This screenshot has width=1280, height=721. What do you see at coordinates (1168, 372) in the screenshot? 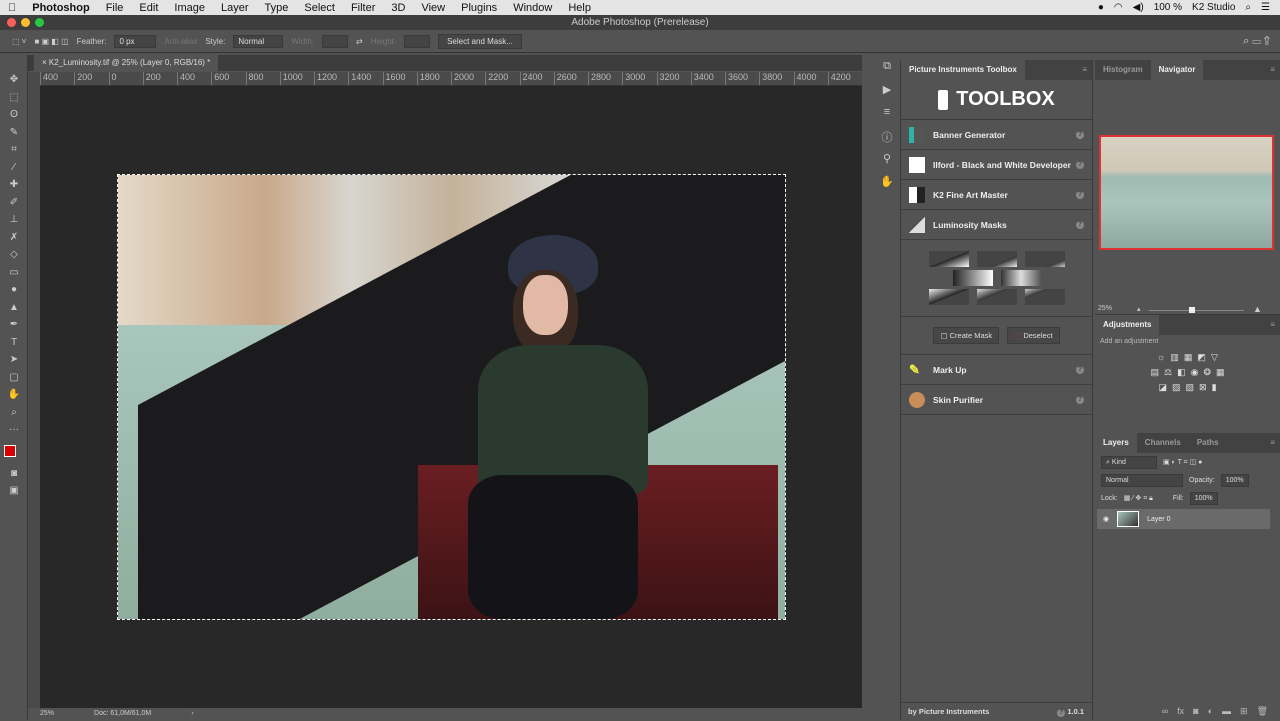
I see `color-balance-icon: ⚖` at bounding box center [1168, 372].